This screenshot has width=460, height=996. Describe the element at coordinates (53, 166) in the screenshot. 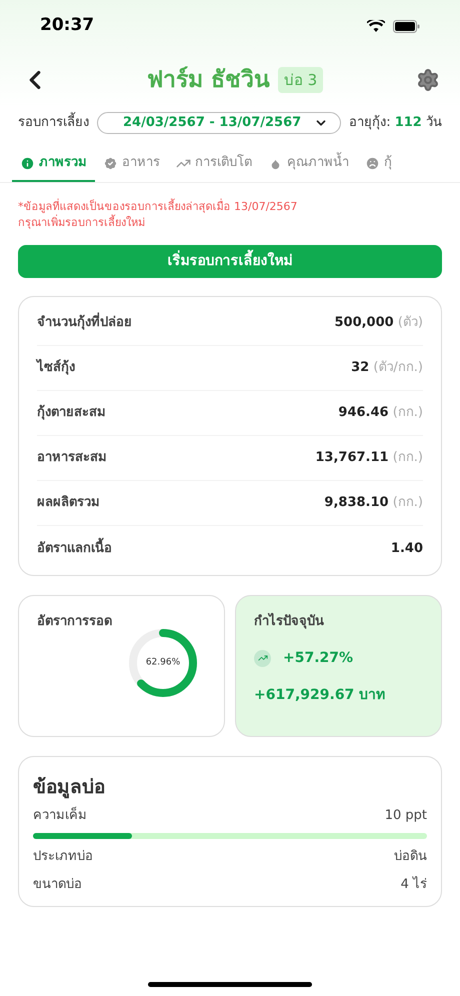

I see `tab: ภาพรวม` at that location.